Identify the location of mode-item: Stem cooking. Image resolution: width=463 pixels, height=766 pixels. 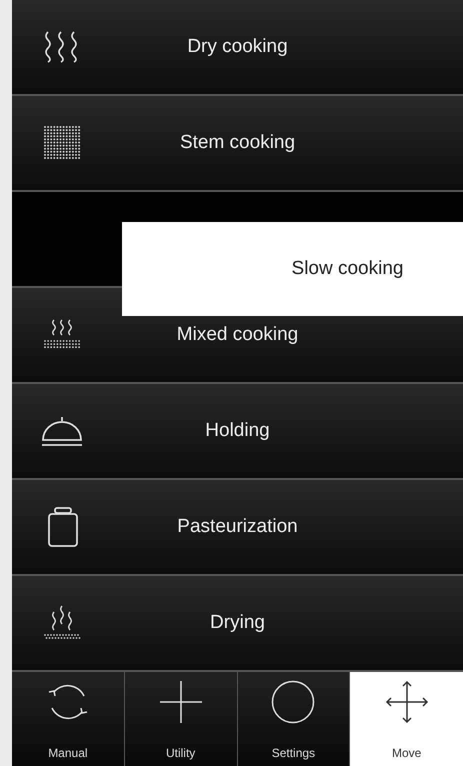
(237, 143).